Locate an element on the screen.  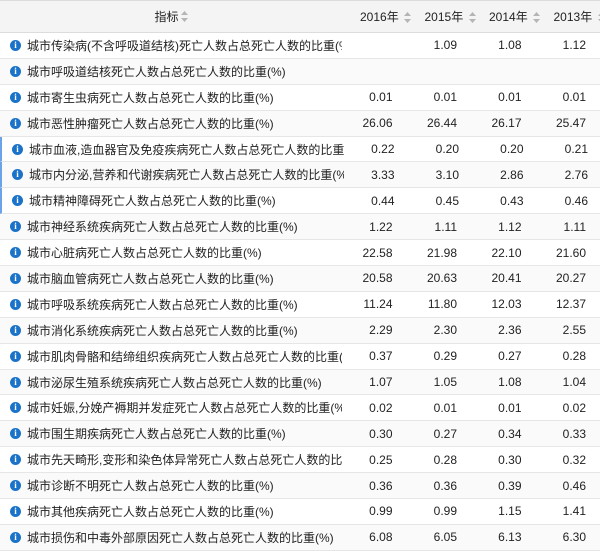
value-2014: 1.12 is located at coordinates (503, 227).